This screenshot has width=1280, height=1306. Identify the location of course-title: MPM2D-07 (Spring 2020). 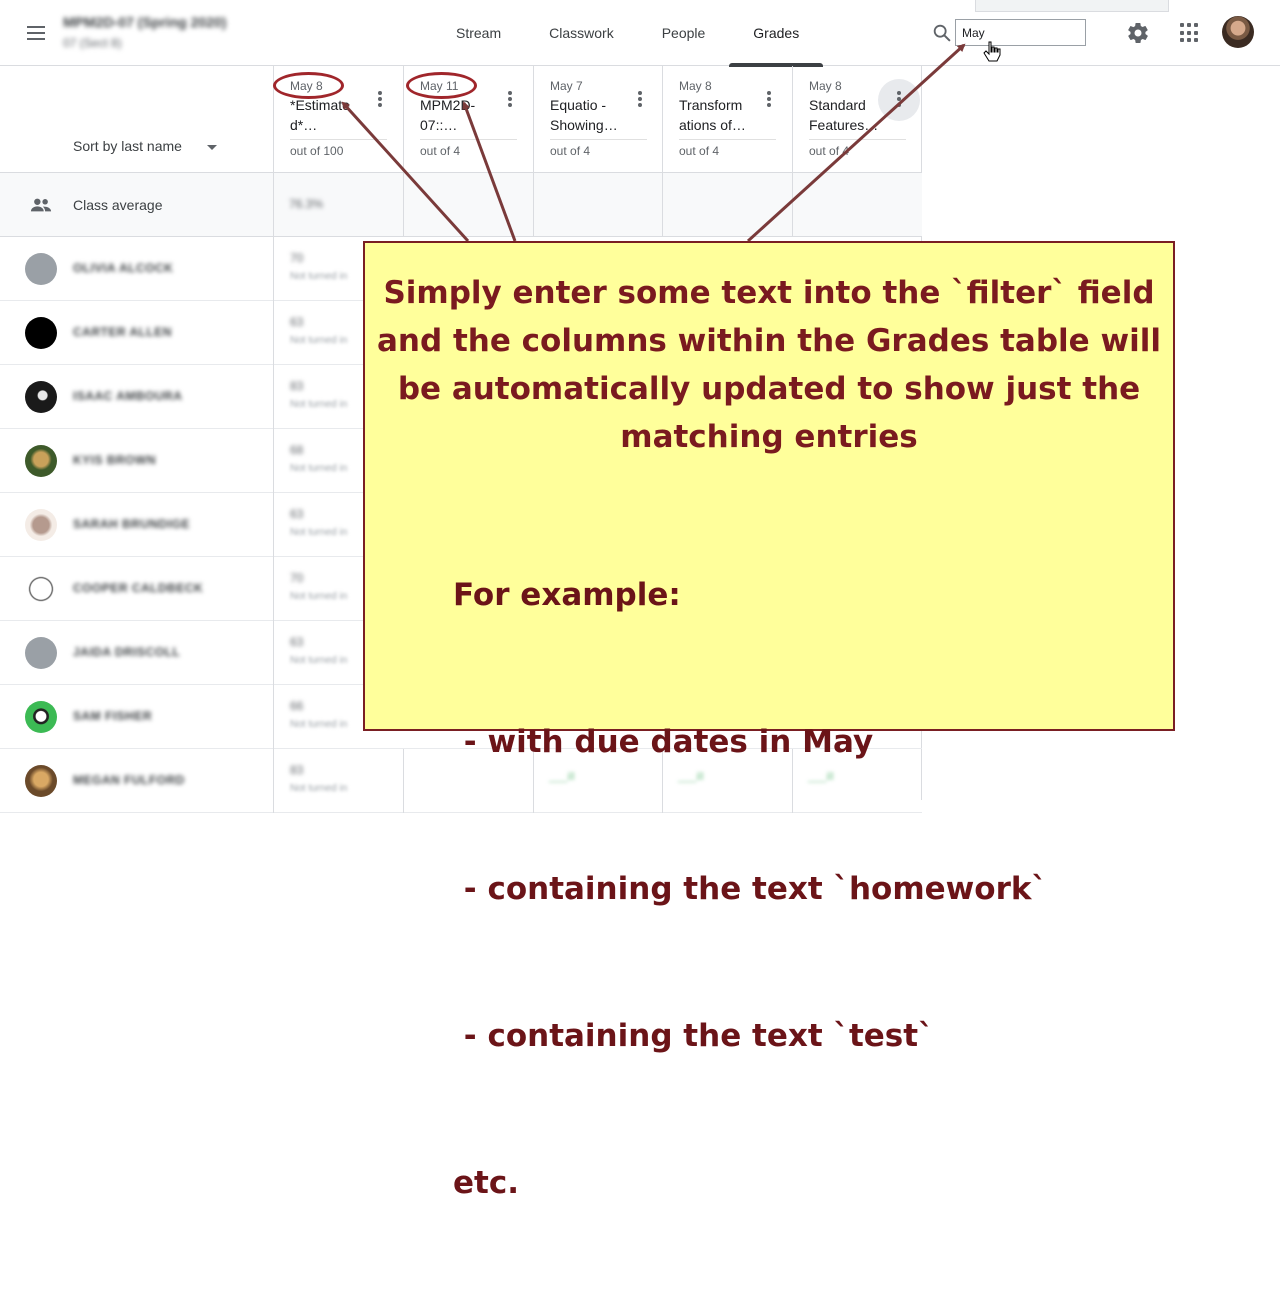
(144, 22).